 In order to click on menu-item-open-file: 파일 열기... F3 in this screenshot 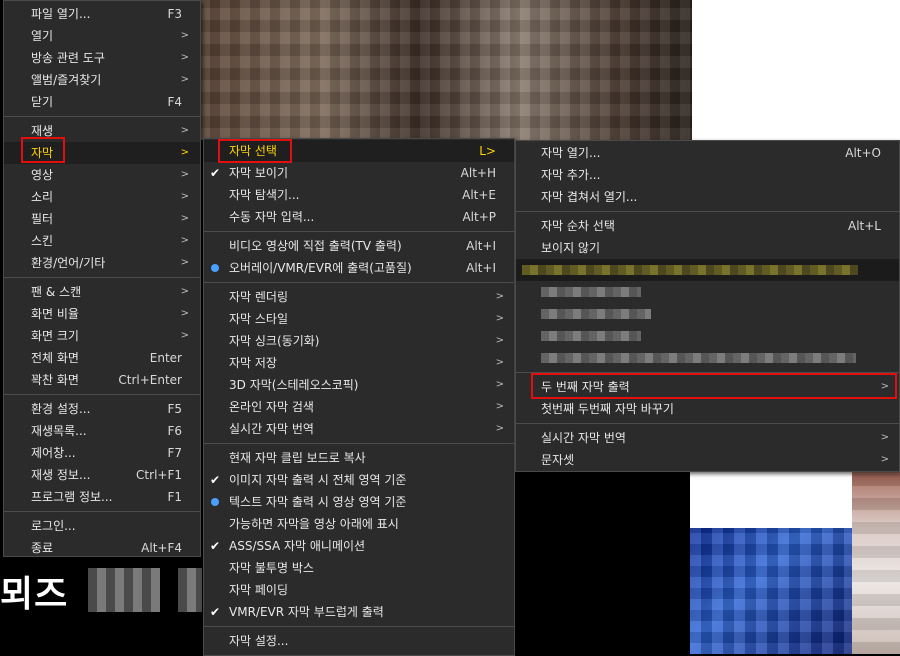, I will do `click(102, 14)`.